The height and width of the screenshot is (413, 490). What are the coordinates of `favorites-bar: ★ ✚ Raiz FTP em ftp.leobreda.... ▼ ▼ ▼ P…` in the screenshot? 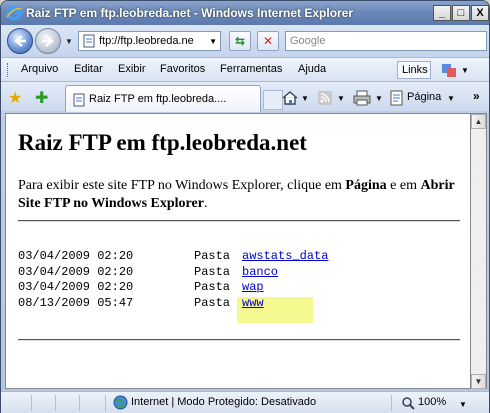 It's located at (245, 96).